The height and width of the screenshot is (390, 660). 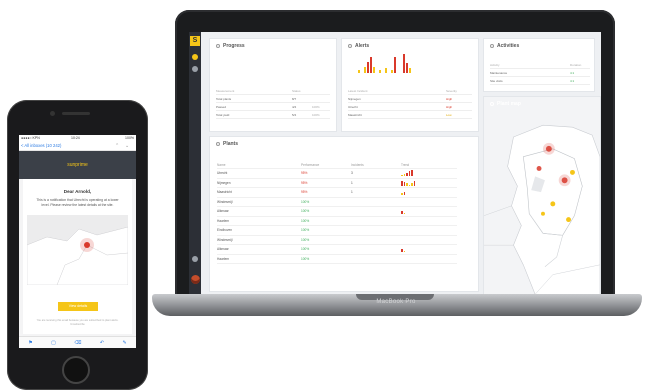 What do you see at coordinates (259, 165) in the screenshot?
I see `column-header: Name` at bounding box center [259, 165].